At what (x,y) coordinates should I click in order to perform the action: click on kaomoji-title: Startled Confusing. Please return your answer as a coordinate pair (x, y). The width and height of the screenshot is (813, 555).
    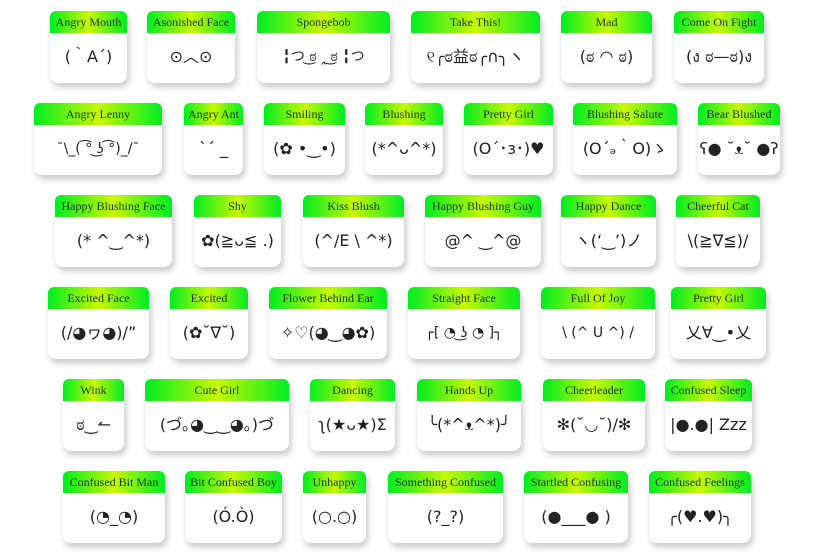
    Looking at the image, I should click on (576, 482).